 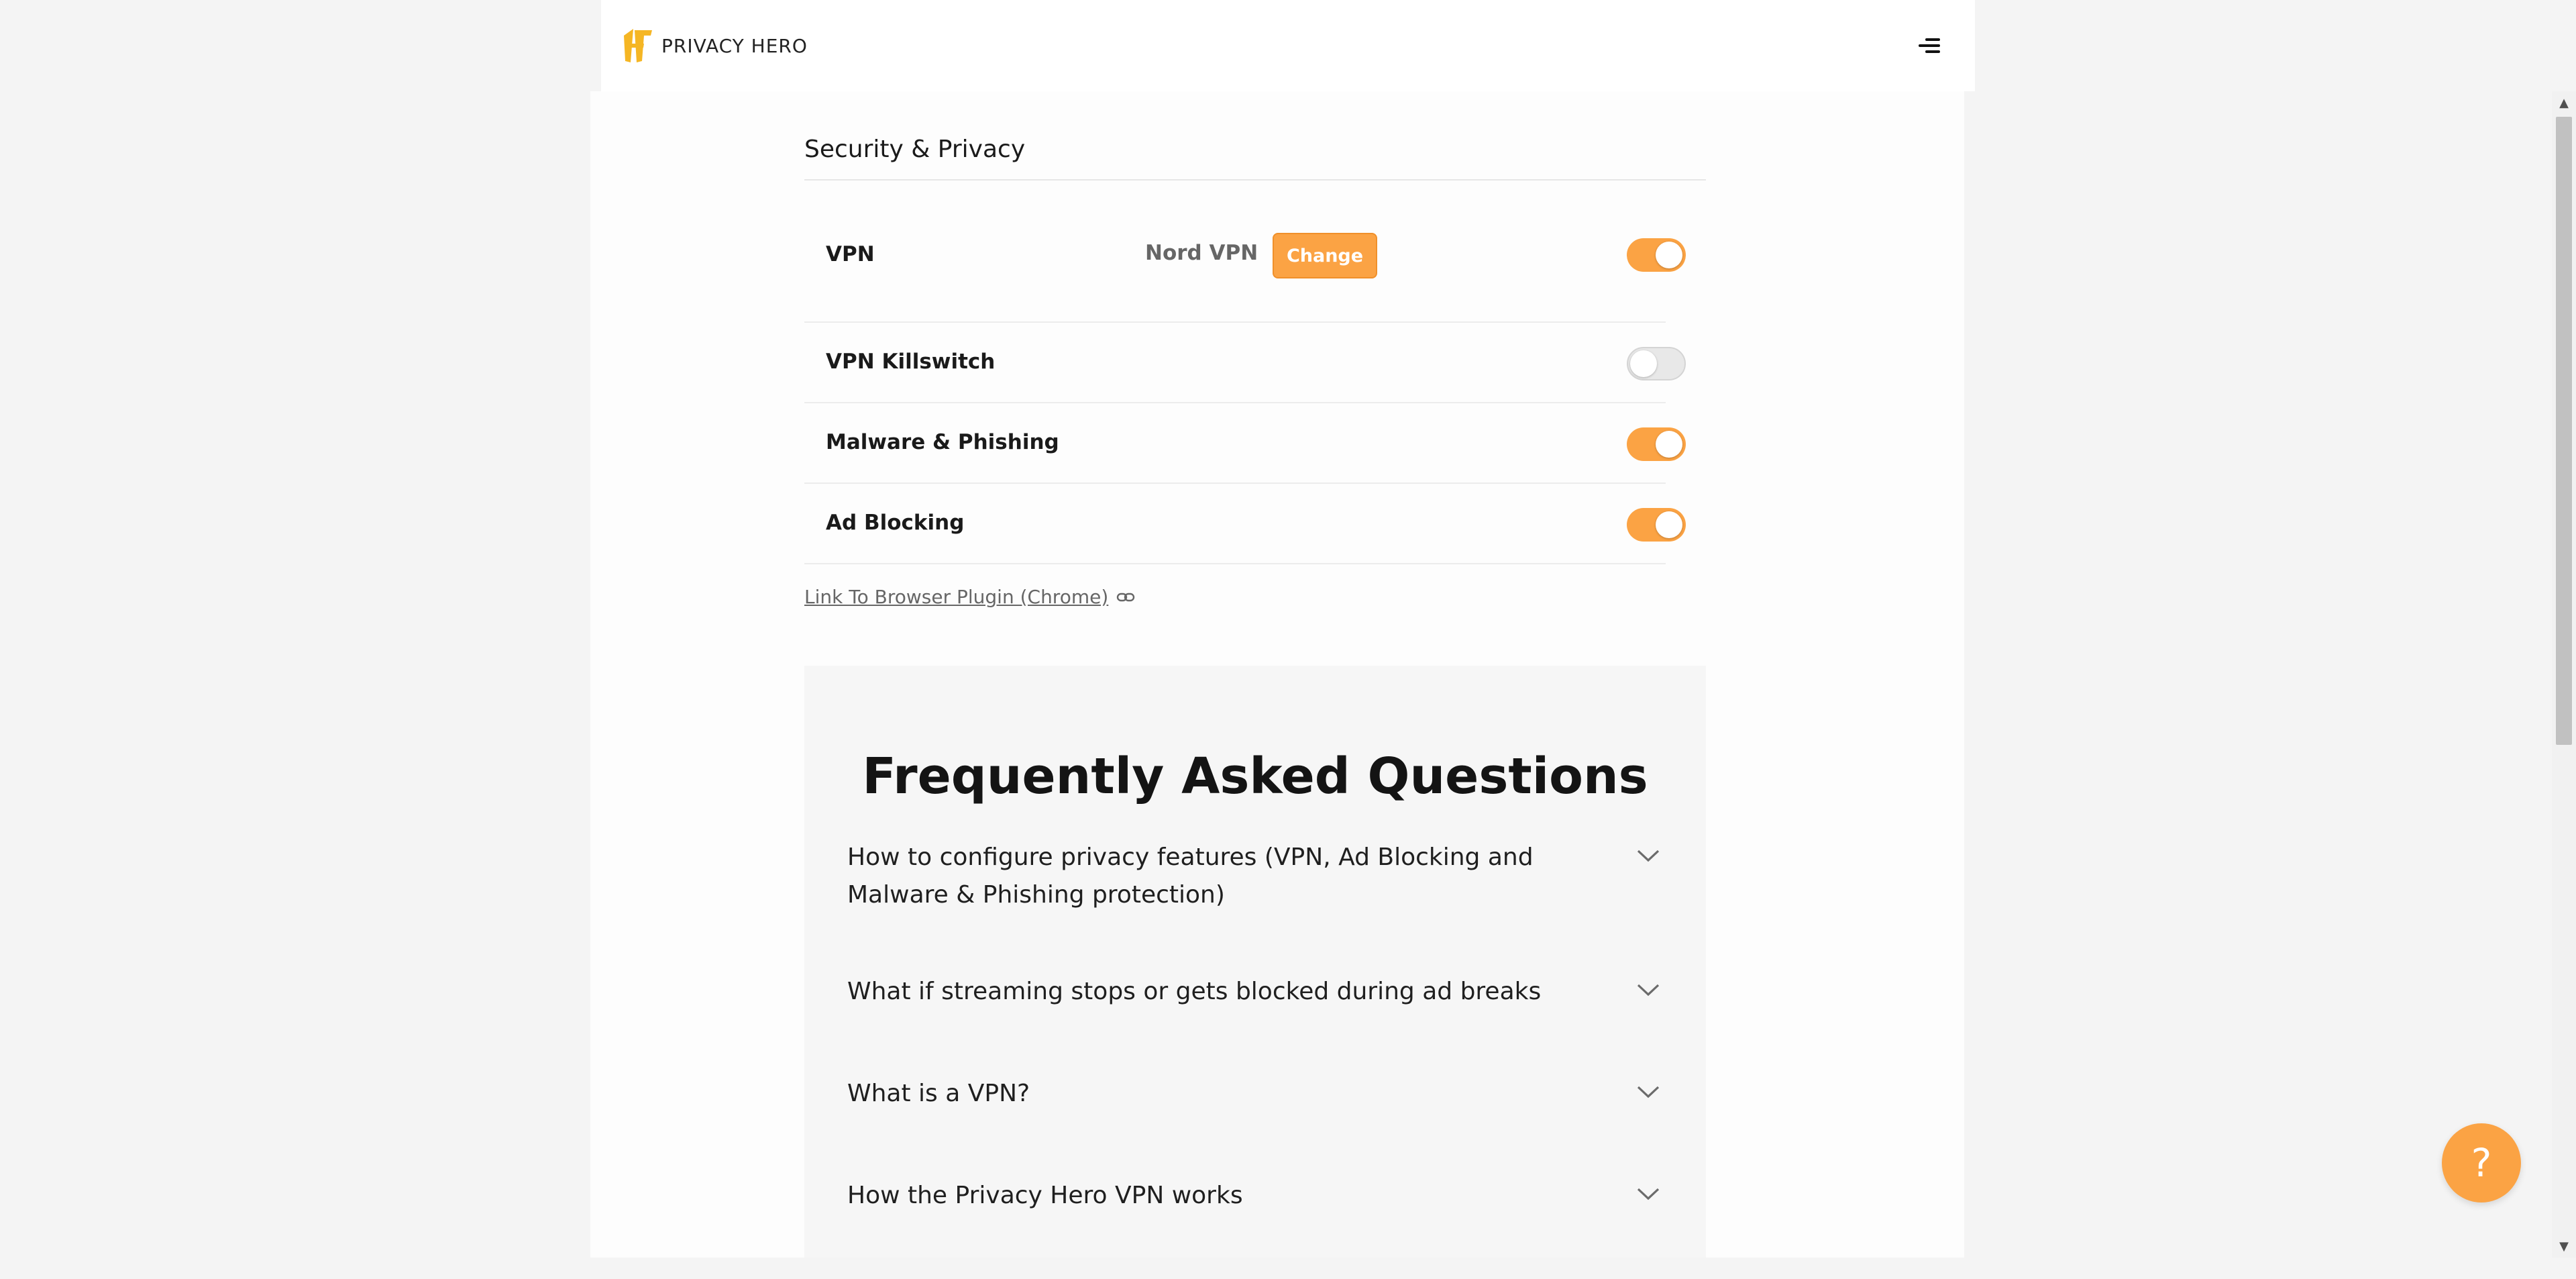 I want to click on ad-blocking-toggle, so click(x=1656, y=525).